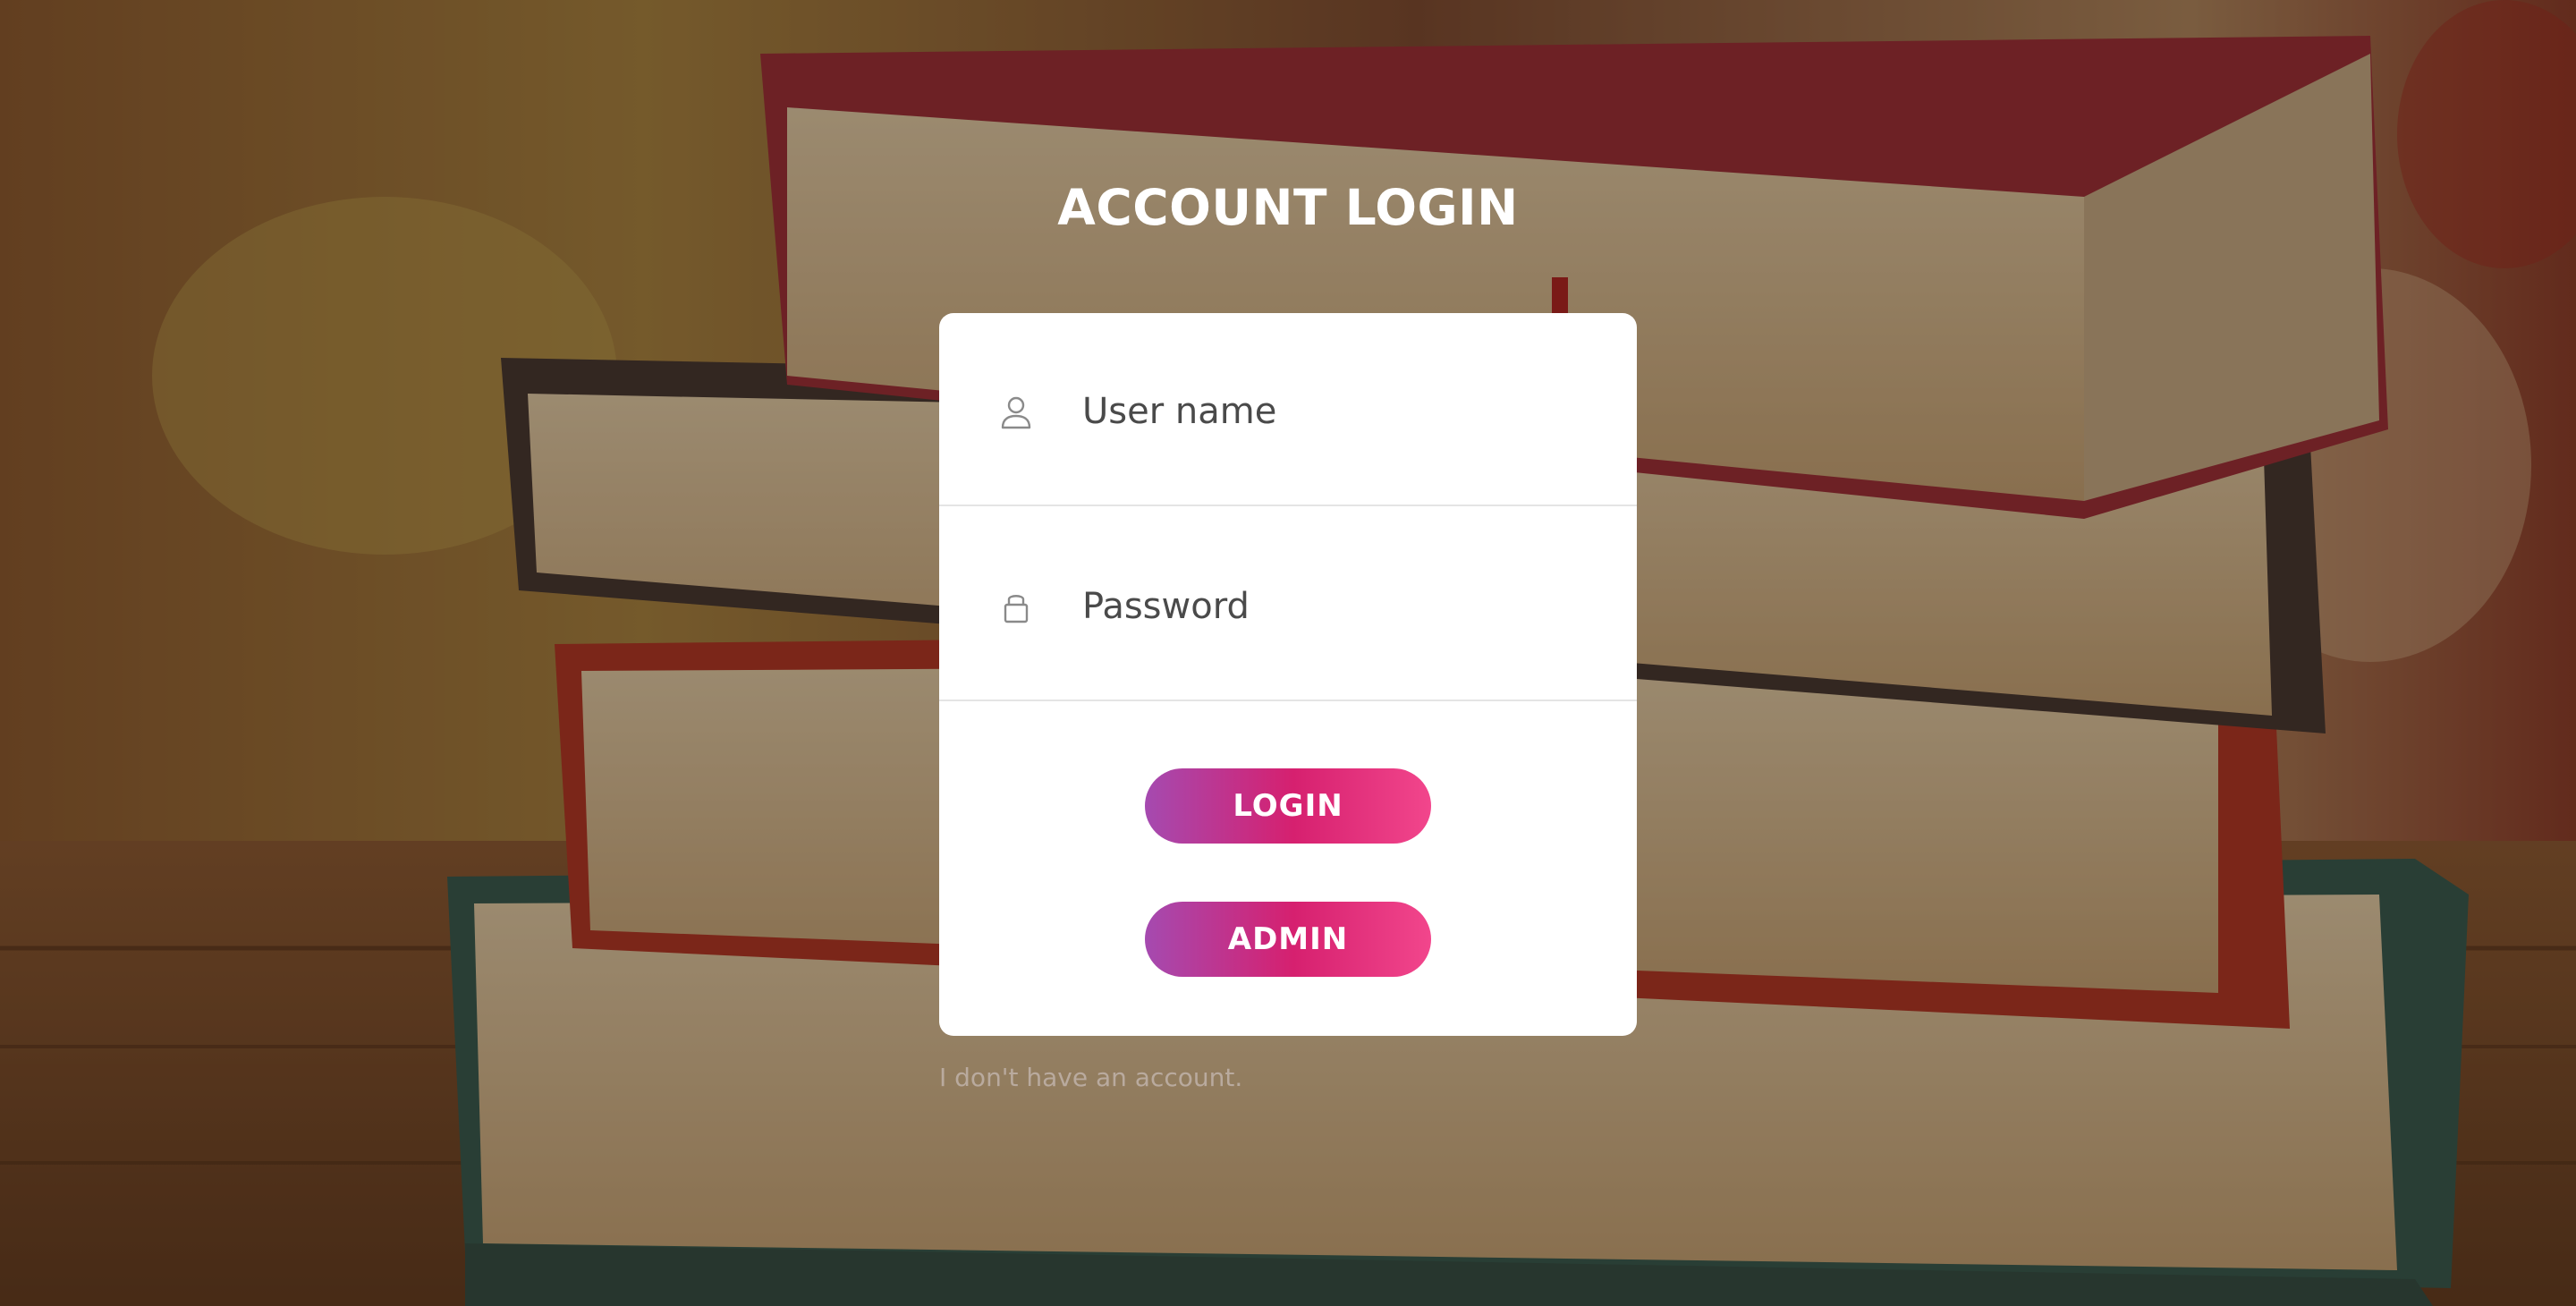  What do you see at coordinates (1341, 411) in the screenshot?
I see `username-input` at bounding box center [1341, 411].